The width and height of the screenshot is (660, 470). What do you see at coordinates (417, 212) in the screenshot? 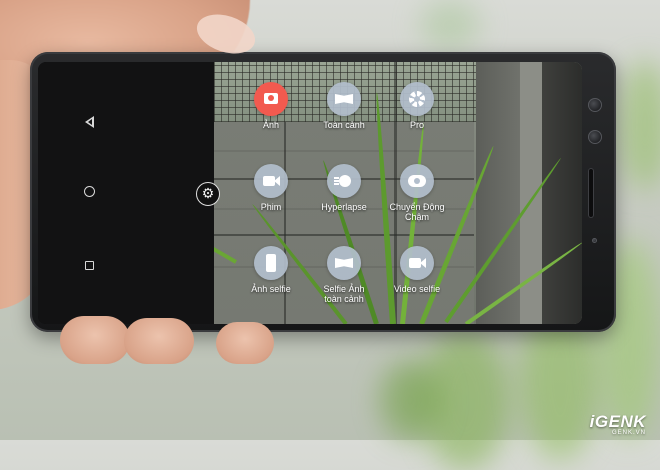
I see `mode-label: Chuyển Động Chậm` at bounding box center [417, 212].